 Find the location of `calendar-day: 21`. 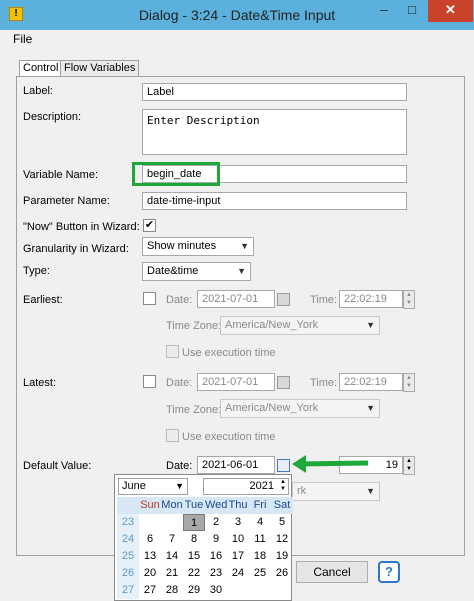

calendar-day: 21 is located at coordinates (172, 573).